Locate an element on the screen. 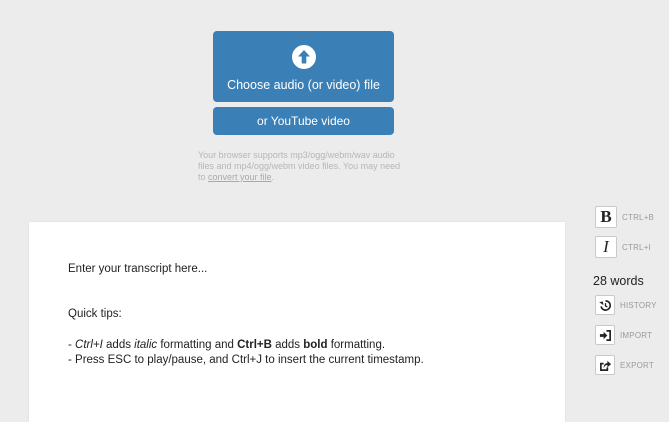 This screenshot has height=422, width=669. choose-file-button: Choose audio (or video) file is located at coordinates (303, 66).